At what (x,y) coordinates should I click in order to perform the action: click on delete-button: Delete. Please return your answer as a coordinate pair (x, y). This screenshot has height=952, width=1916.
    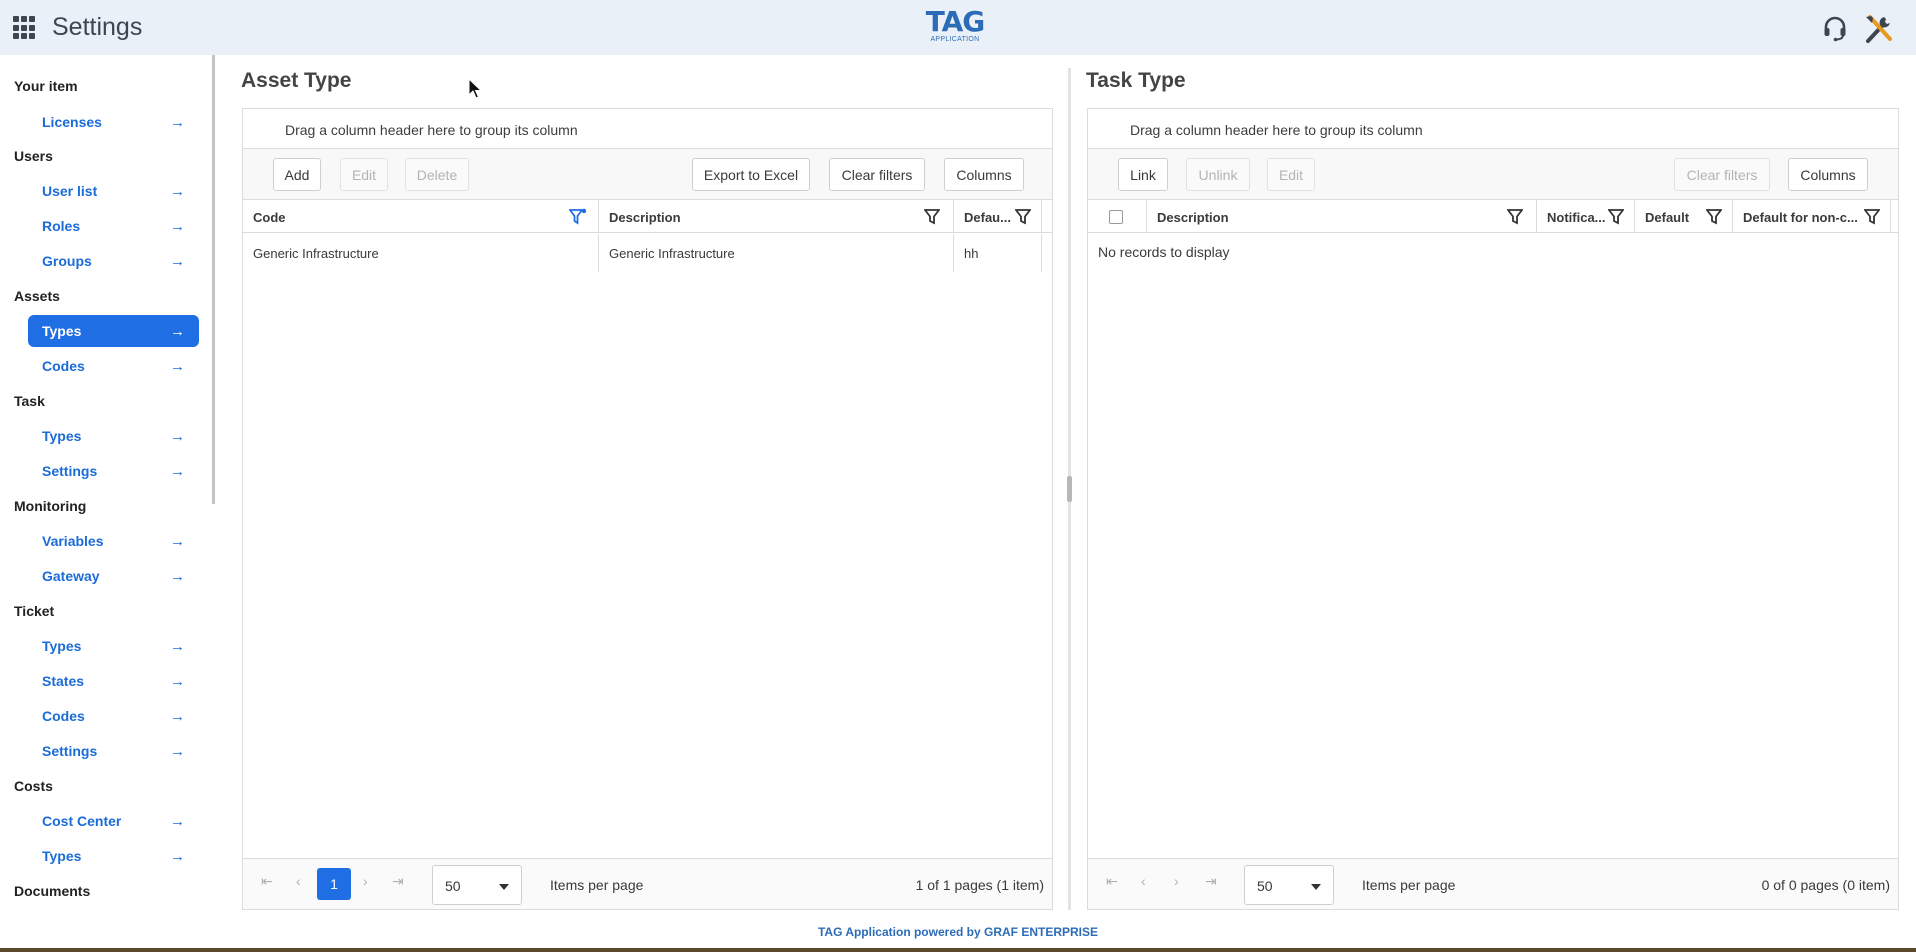
    Looking at the image, I should click on (437, 174).